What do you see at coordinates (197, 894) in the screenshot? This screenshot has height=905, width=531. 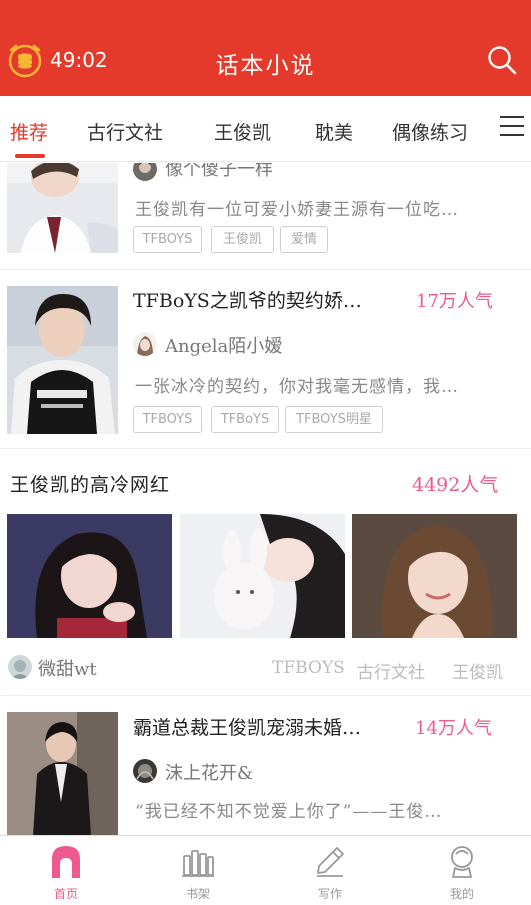 I see `nav-bookshelf-label: 书架` at bounding box center [197, 894].